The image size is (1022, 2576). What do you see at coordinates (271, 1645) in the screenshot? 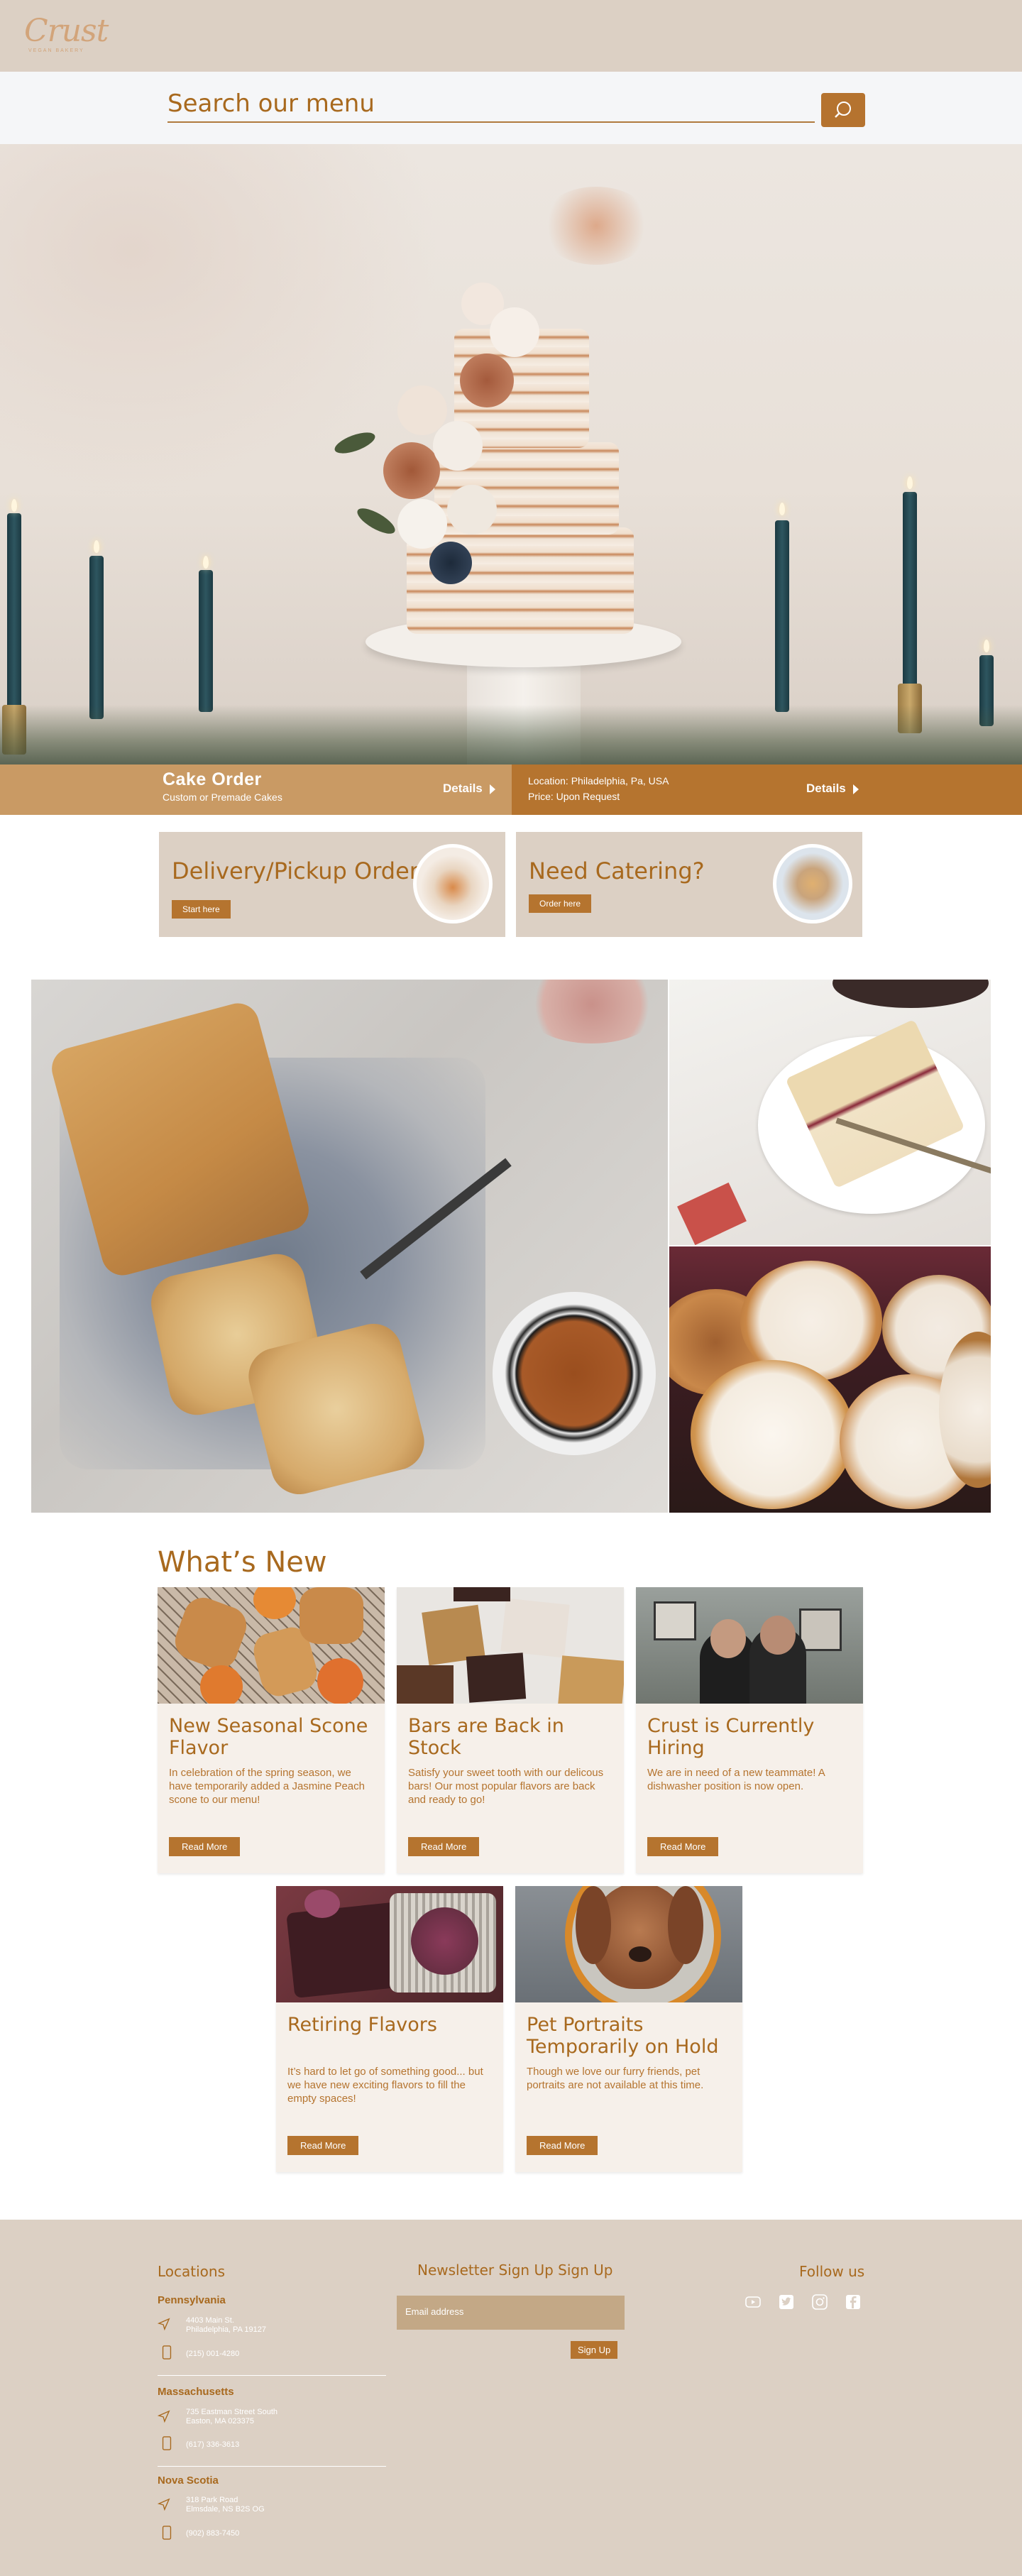
I see `scone-image` at bounding box center [271, 1645].